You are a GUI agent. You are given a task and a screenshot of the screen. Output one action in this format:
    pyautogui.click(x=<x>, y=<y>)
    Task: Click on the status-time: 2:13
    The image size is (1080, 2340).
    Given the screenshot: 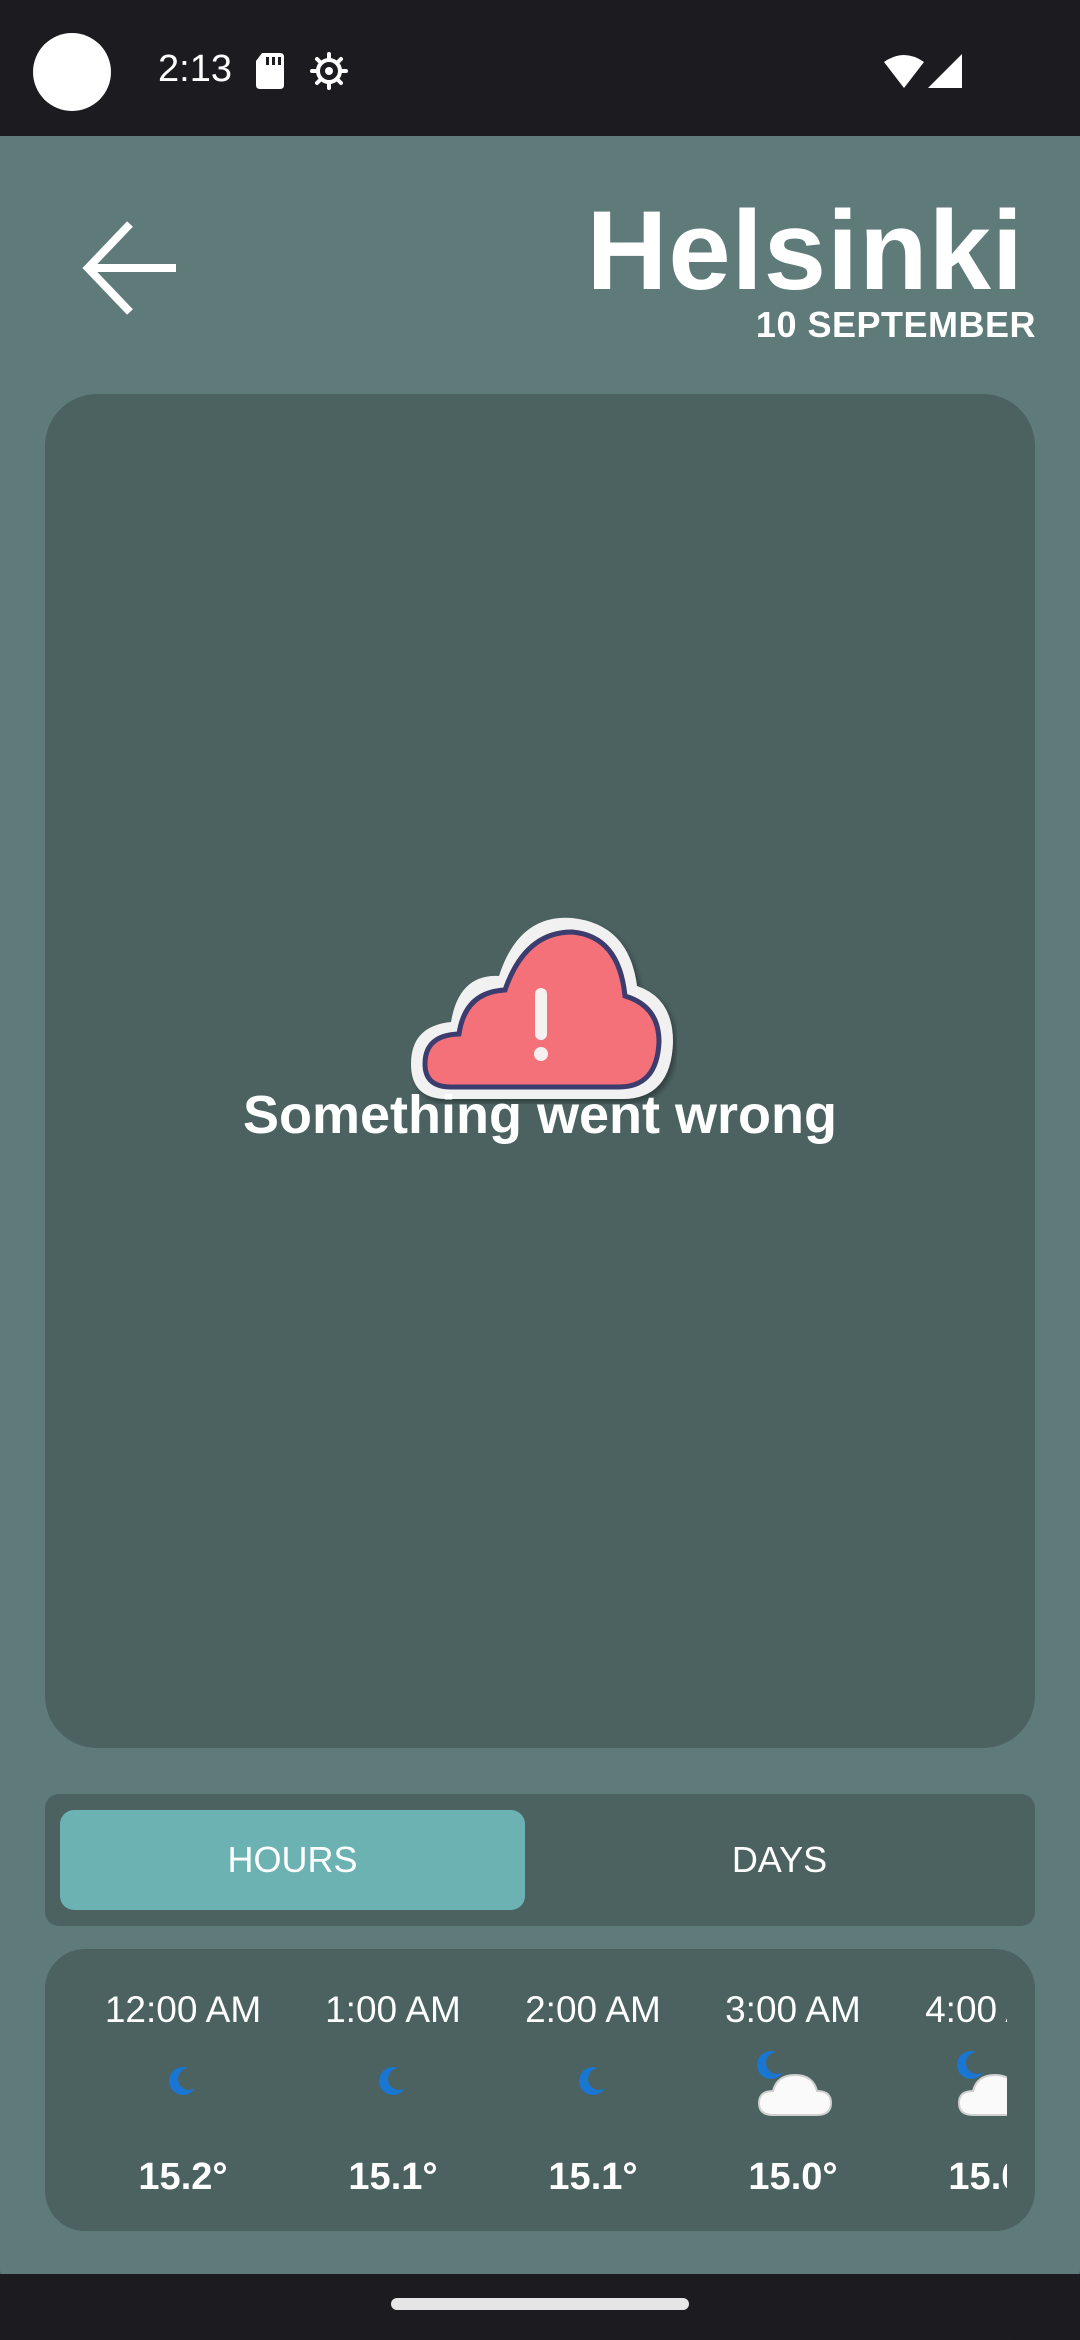 What is the action you would take?
    pyautogui.click(x=195, y=69)
    